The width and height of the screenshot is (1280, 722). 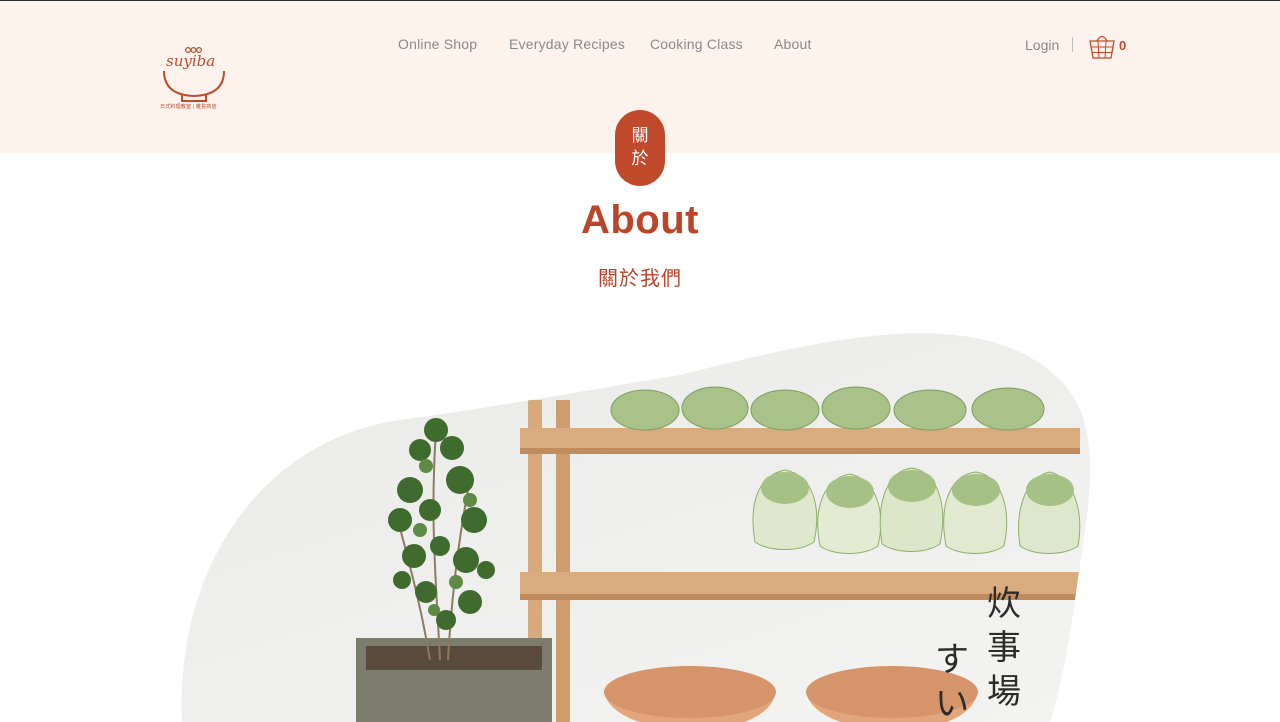 What do you see at coordinates (1072, 44) in the screenshot?
I see `nav-divider` at bounding box center [1072, 44].